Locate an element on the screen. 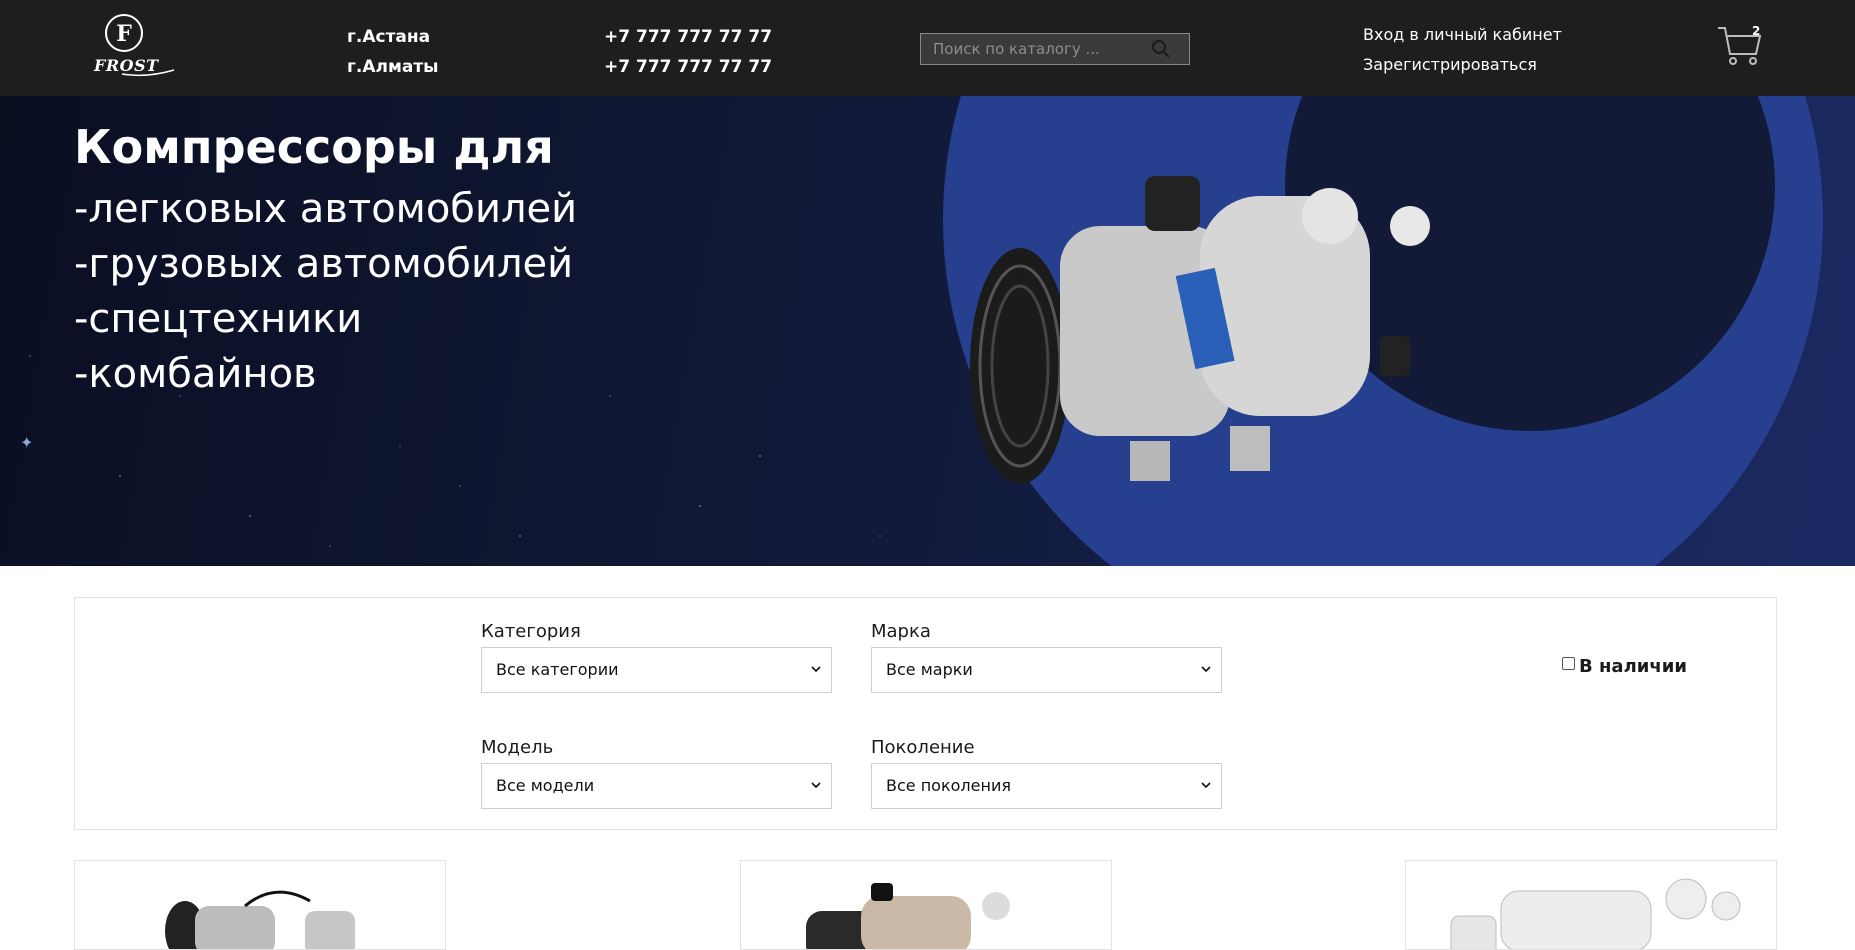  in-stock-label: В наличии is located at coordinates (1633, 666).